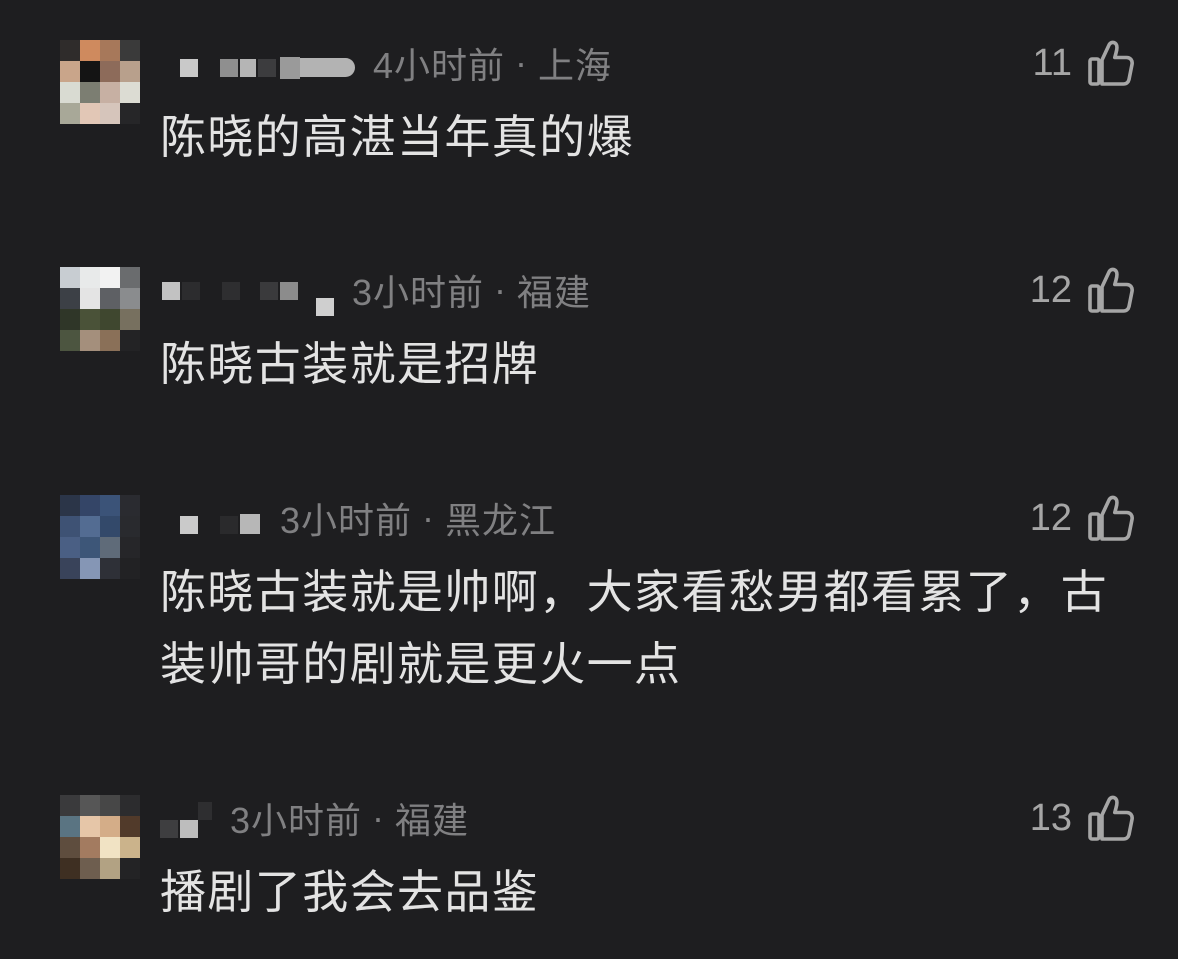 This screenshot has height=959, width=1178. What do you see at coordinates (575, 65) in the screenshot?
I see `comment-location: 上海` at bounding box center [575, 65].